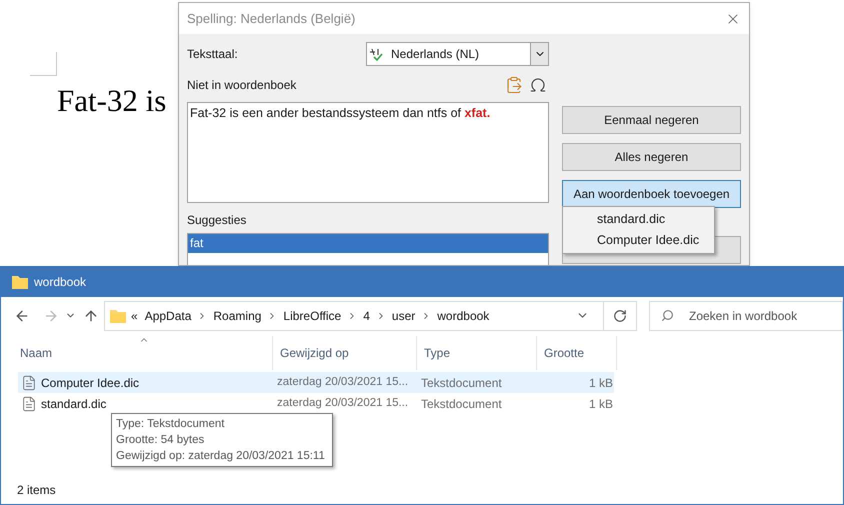  What do you see at coordinates (74, 404) in the screenshot?
I see `file-name: standard.dic` at bounding box center [74, 404].